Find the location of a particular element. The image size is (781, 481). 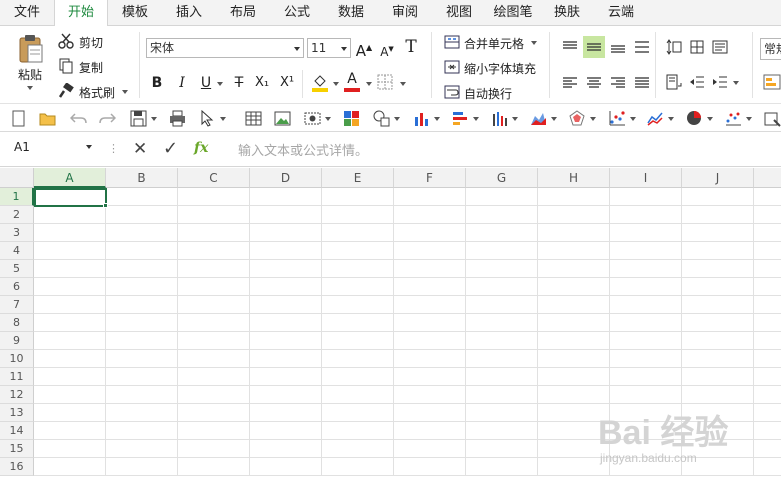

screenshot-icon is located at coordinates (313, 119).